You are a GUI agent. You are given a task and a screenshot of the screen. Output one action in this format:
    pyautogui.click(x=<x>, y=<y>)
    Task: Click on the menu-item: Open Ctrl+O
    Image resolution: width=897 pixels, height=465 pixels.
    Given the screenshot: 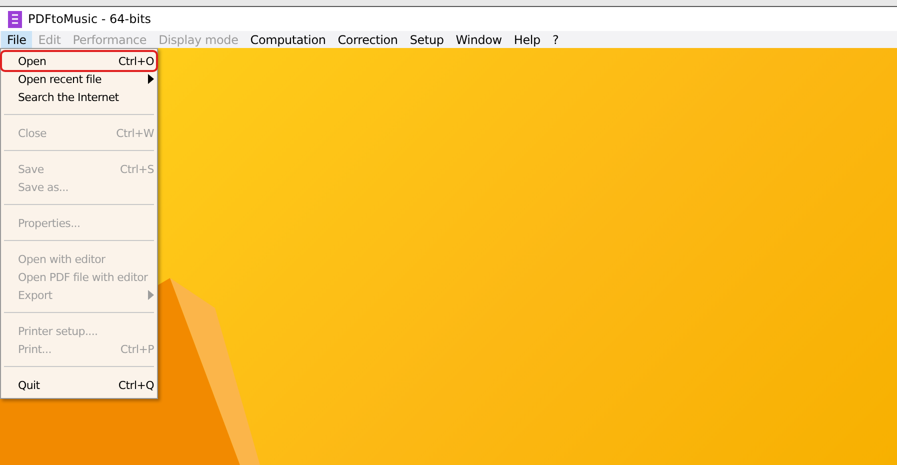 What is the action you would take?
    pyautogui.click(x=79, y=61)
    